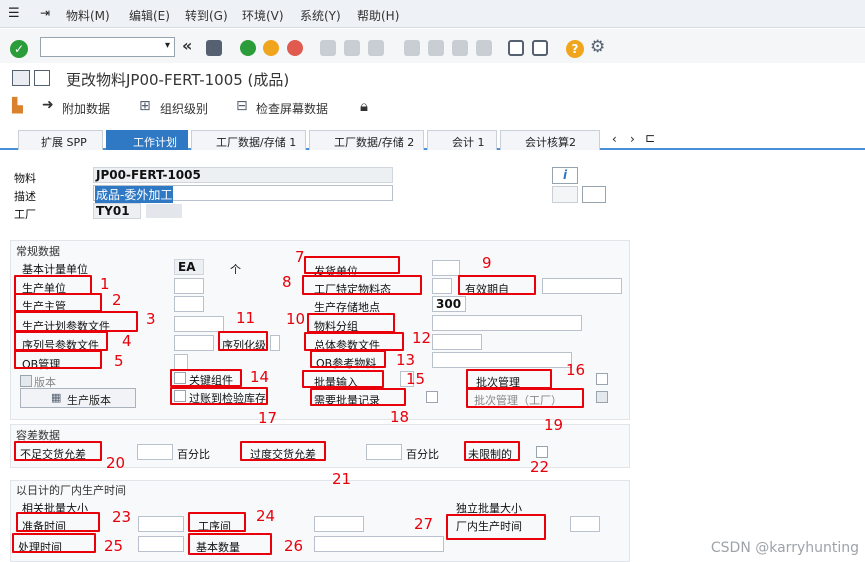  What do you see at coordinates (88, 15) in the screenshot?
I see `menu-material: 物料(M)` at bounding box center [88, 15].